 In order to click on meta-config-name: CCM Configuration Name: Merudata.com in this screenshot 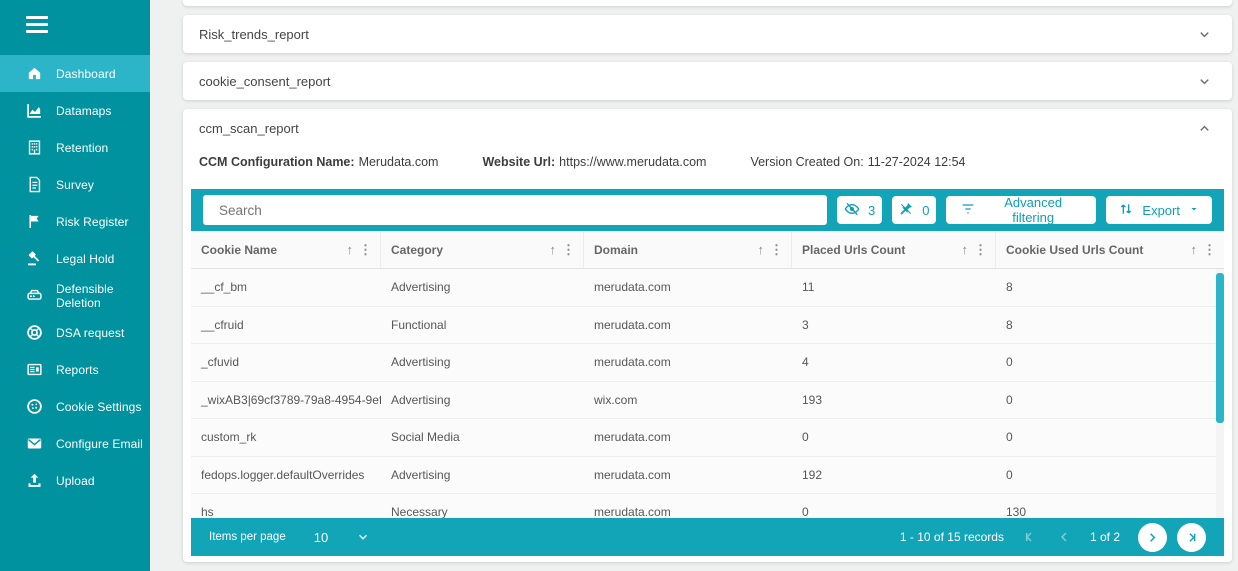, I will do `click(318, 162)`.